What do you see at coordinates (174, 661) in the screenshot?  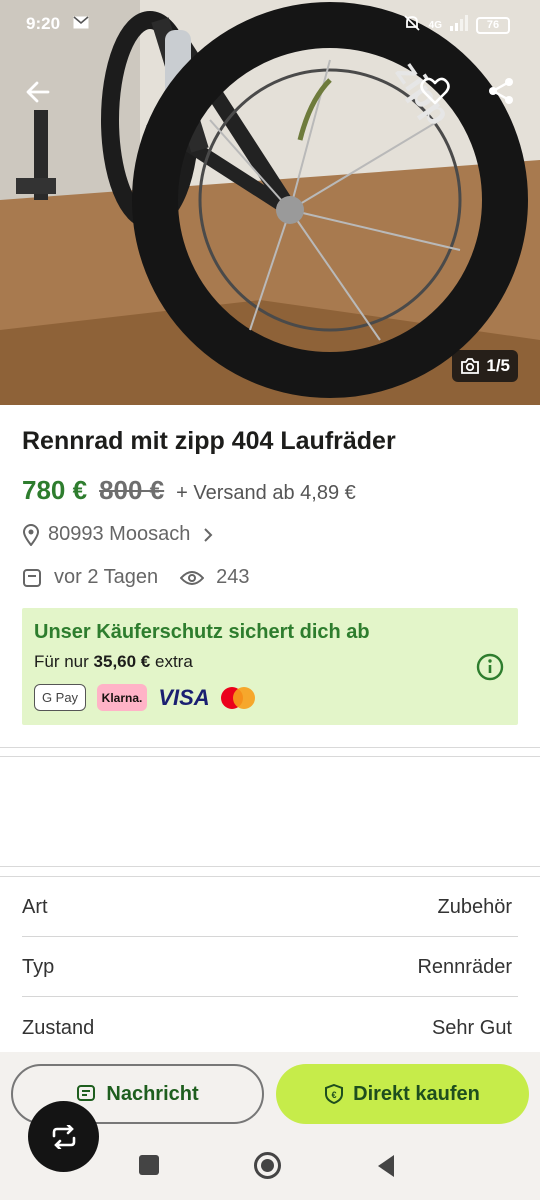 I see `protection-suffix: extra` at bounding box center [174, 661].